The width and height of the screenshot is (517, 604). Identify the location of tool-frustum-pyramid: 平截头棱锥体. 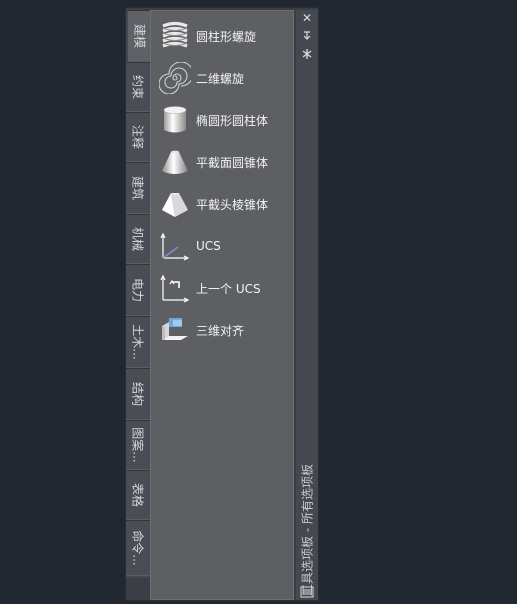
(226, 204).